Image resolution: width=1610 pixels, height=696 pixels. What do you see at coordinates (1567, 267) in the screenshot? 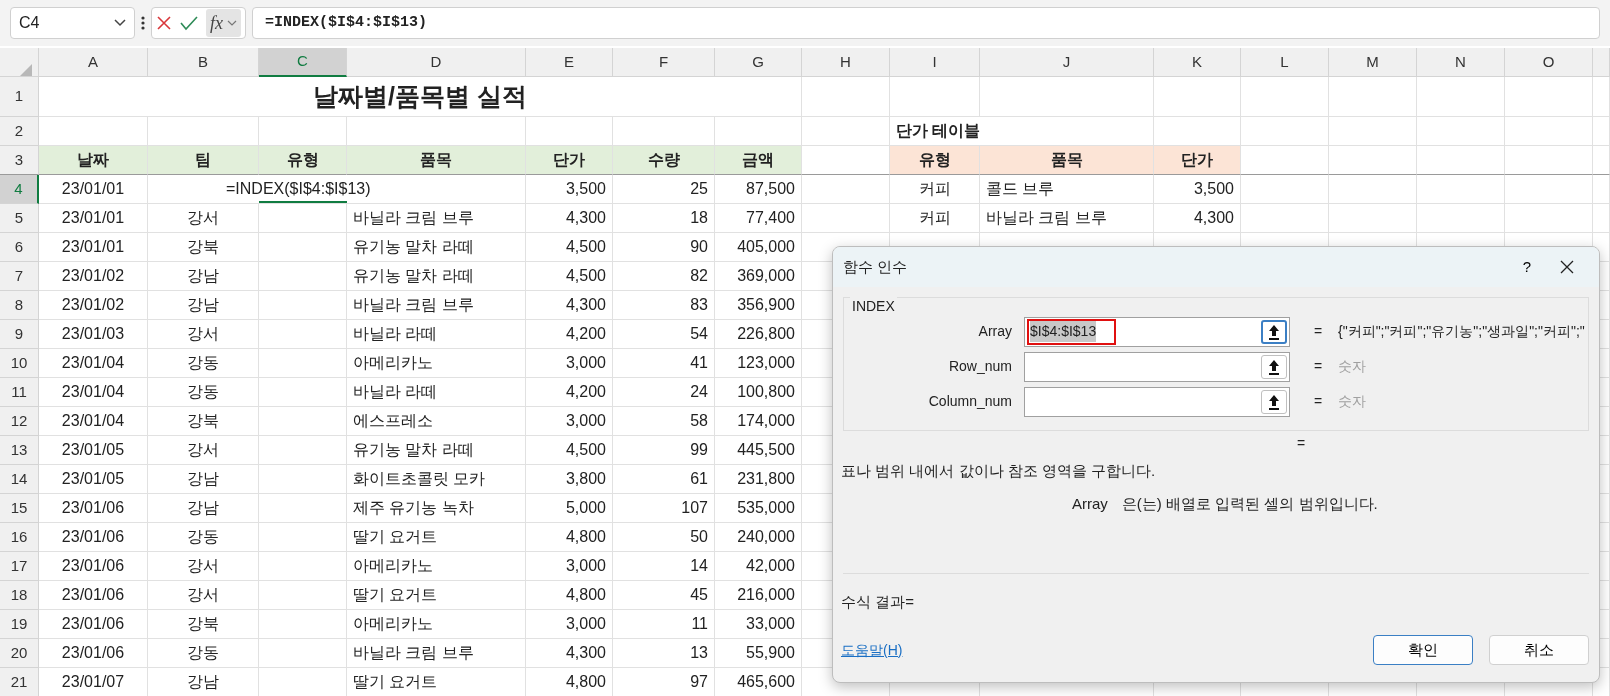
I see `close-icon` at bounding box center [1567, 267].